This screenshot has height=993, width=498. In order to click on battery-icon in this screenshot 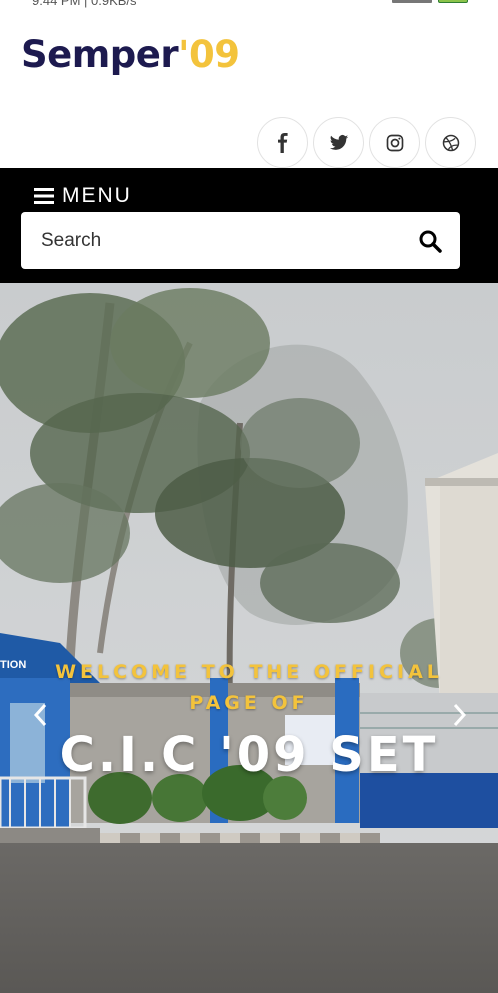, I will do `click(453, 1)`.